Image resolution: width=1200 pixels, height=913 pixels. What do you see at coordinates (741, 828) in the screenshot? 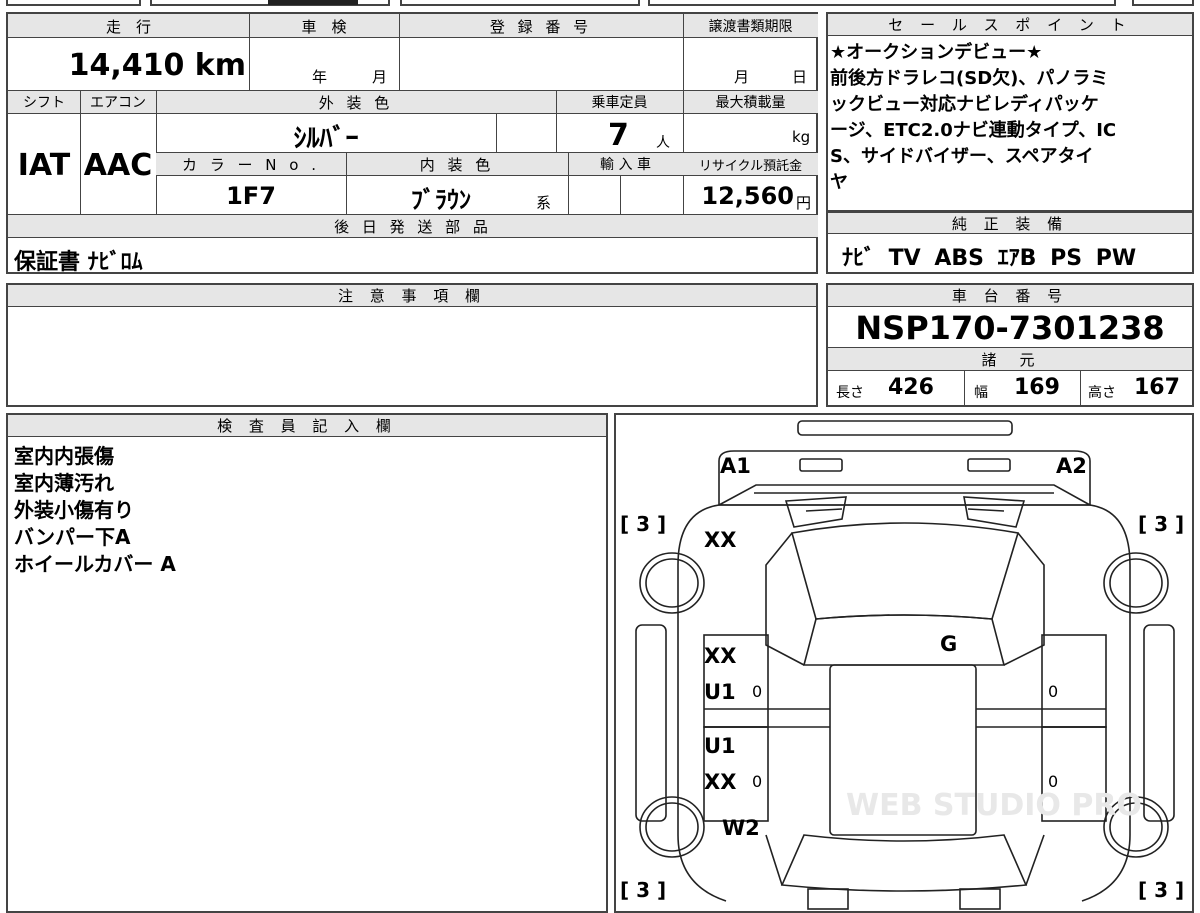
I see `mark-rear-quarter: W2` at bounding box center [741, 828].